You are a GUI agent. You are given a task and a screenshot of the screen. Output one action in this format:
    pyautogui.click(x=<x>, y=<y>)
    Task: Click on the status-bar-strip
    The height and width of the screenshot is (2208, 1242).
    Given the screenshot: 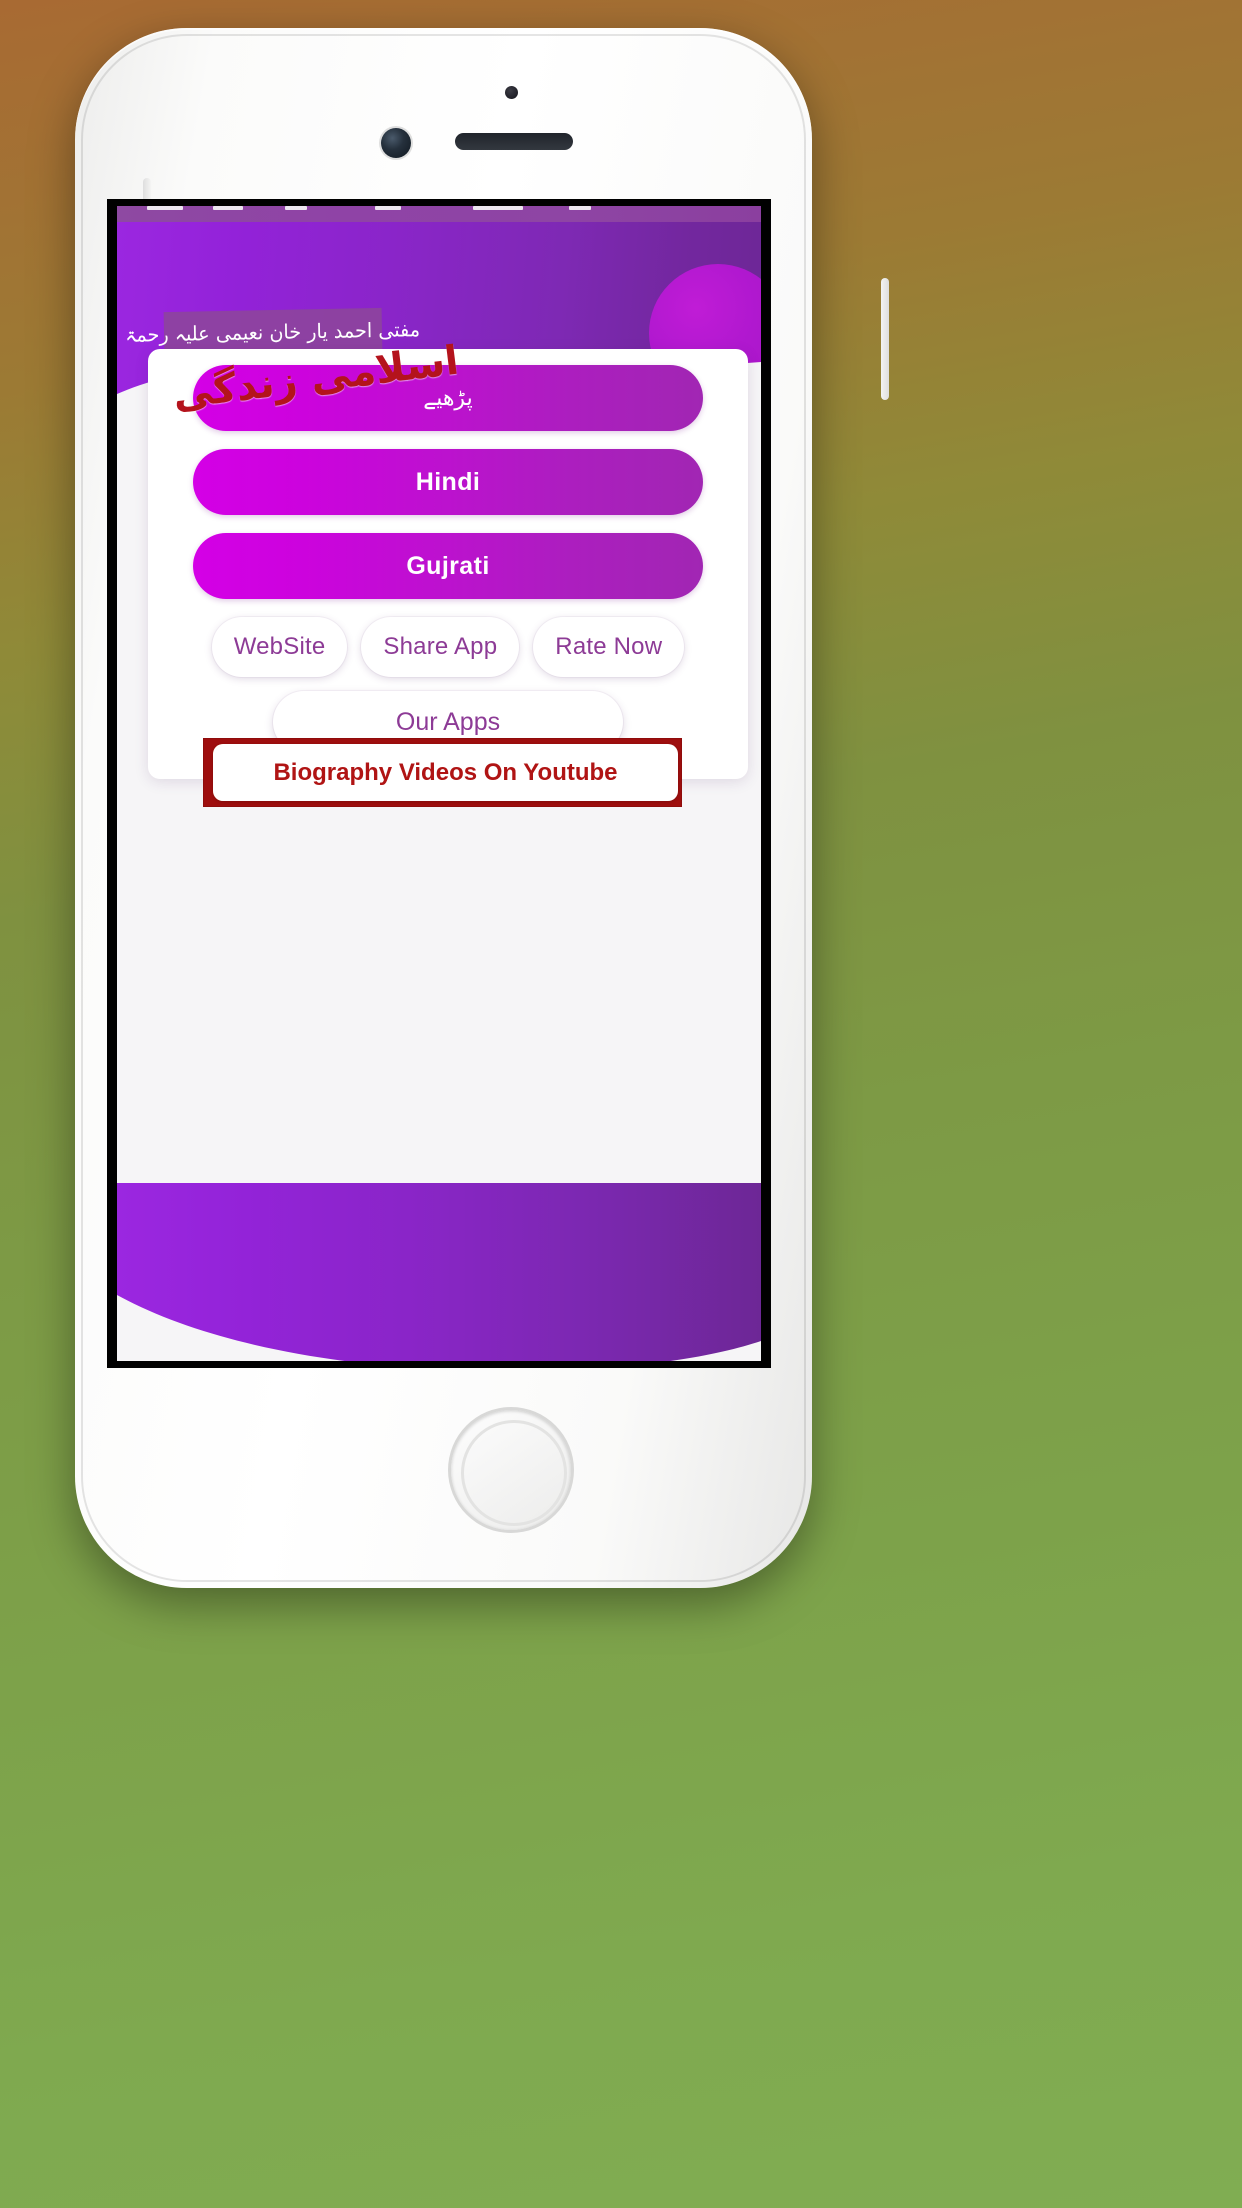 What is the action you would take?
    pyautogui.click(x=439, y=214)
    